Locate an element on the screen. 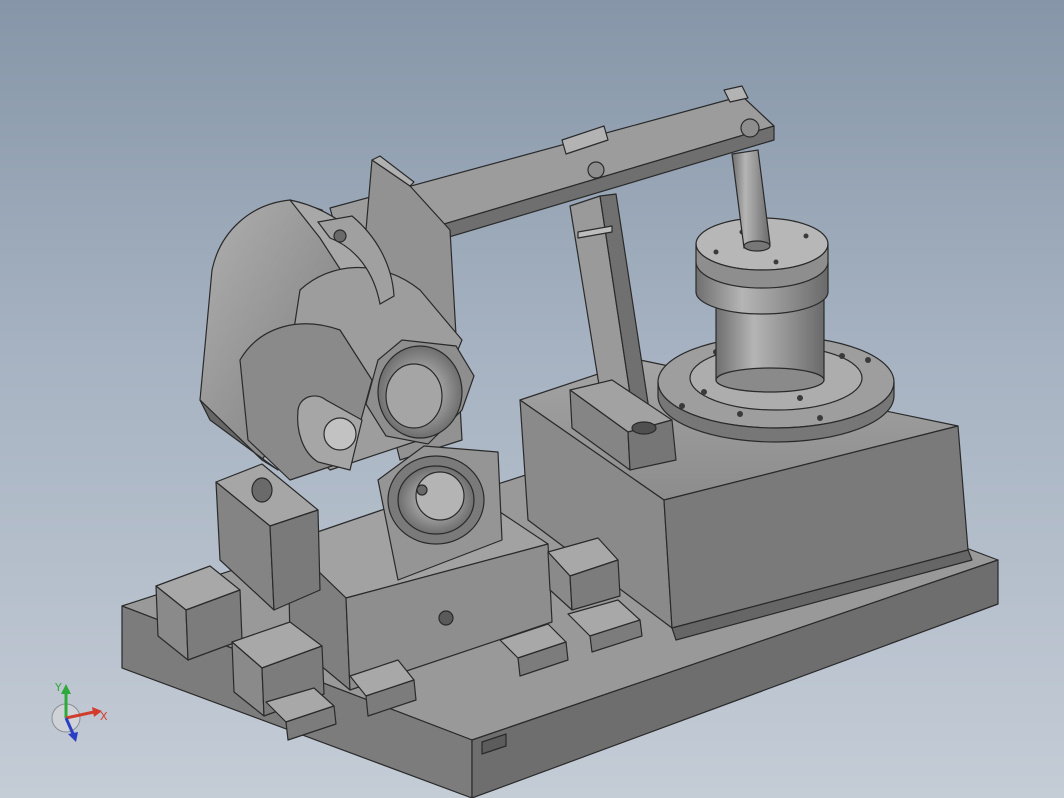 This screenshot has width=1064, height=798. y-axis-label: Y is located at coordinates (58, 687).